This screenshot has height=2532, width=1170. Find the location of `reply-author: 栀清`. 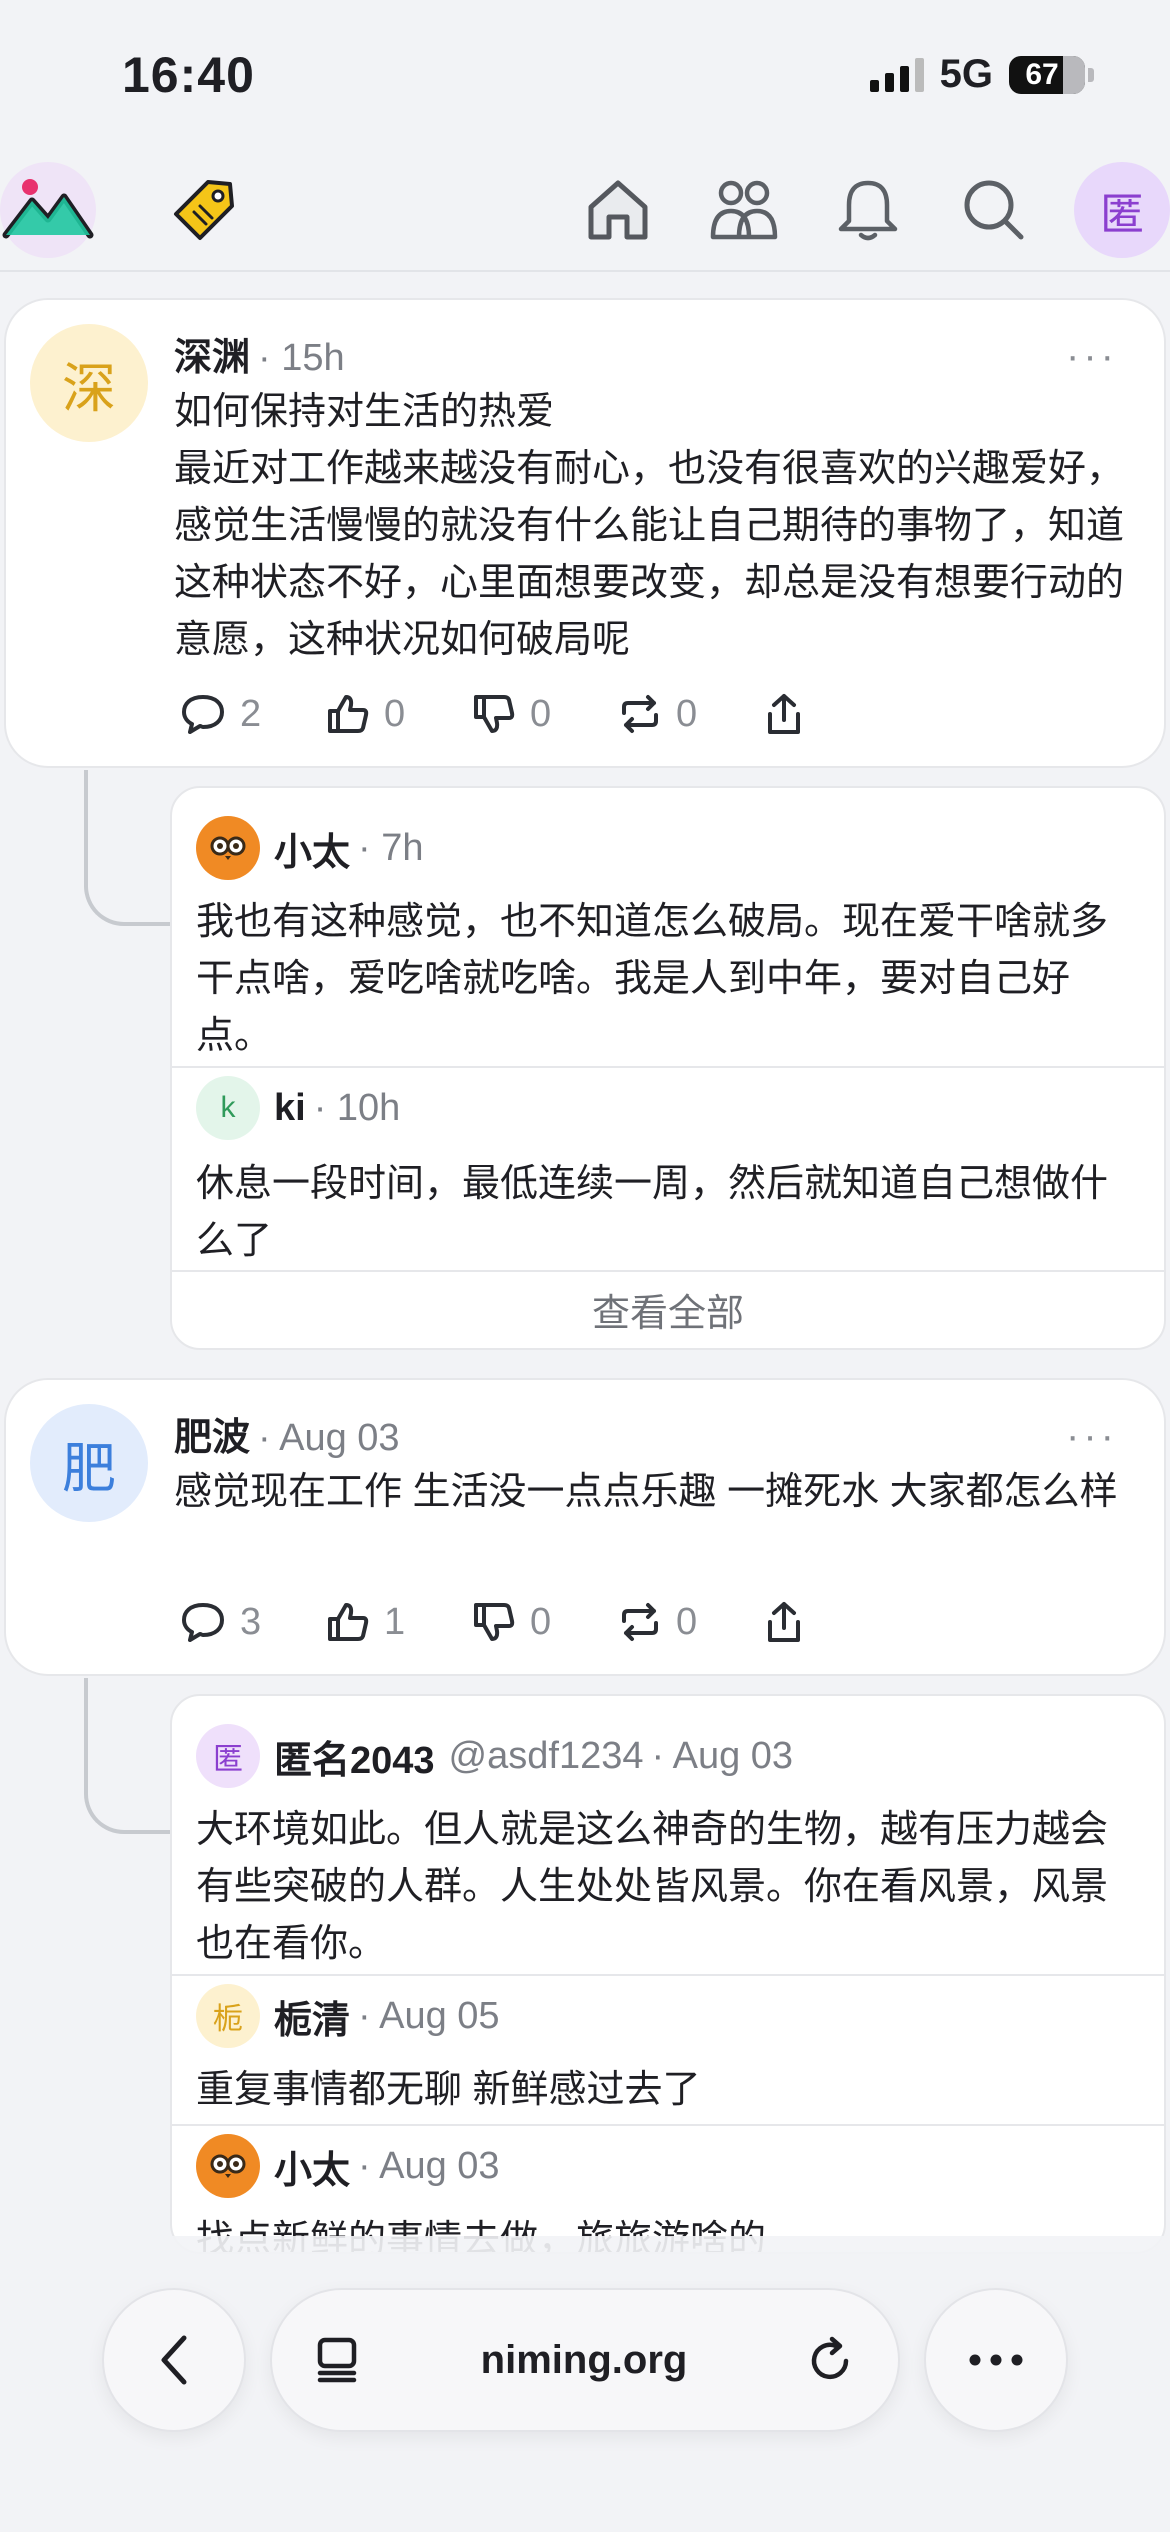

reply-author: 栀清 is located at coordinates (312, 2016).